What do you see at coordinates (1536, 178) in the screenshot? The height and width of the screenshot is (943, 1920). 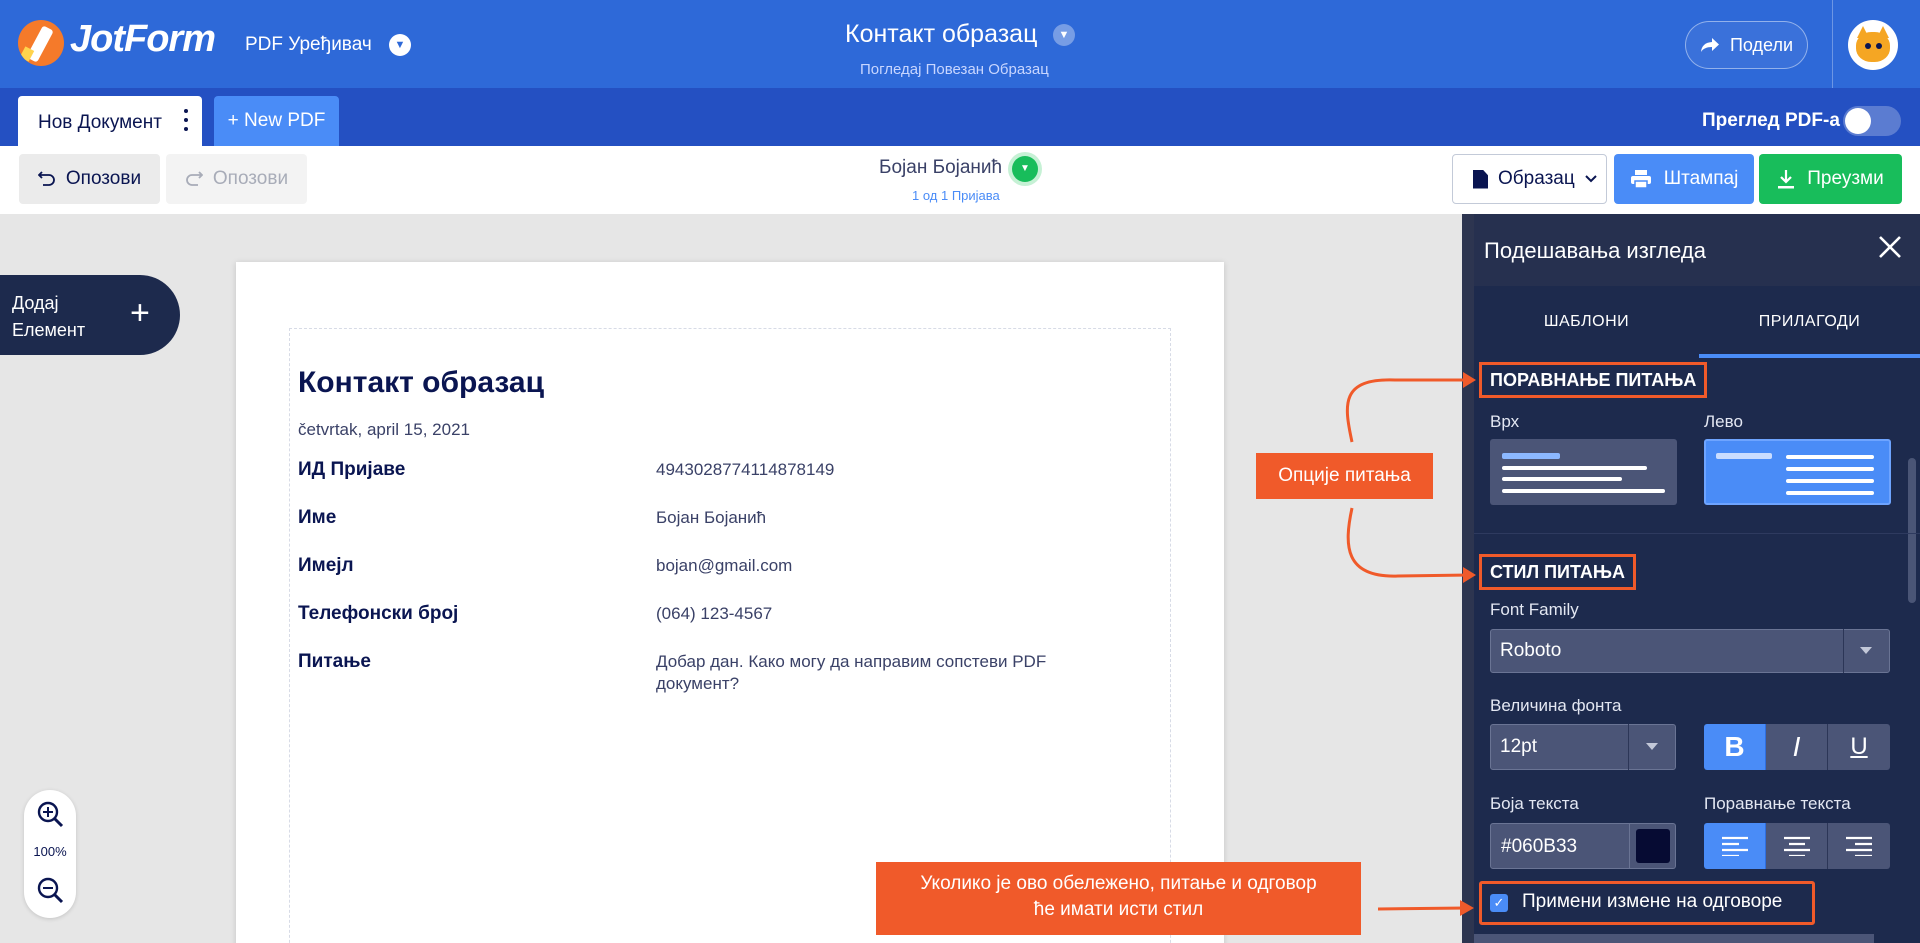 I see `template-select-label: Образац` at bounding box center [1536, 178].